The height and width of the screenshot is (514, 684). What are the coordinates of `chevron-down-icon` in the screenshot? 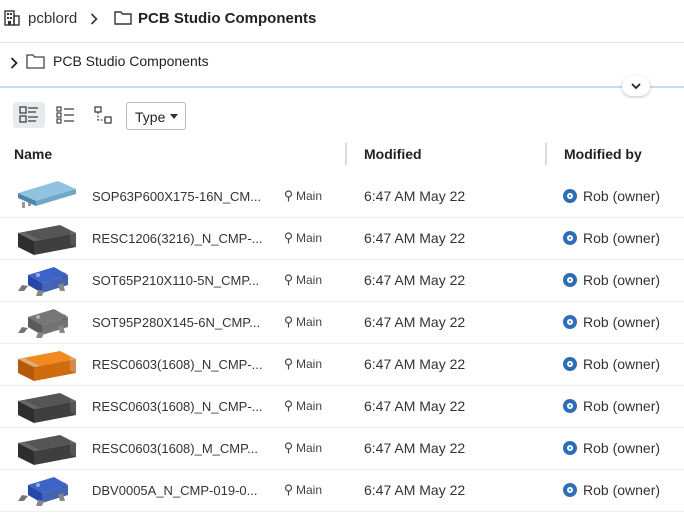 It's located at (636, 85).